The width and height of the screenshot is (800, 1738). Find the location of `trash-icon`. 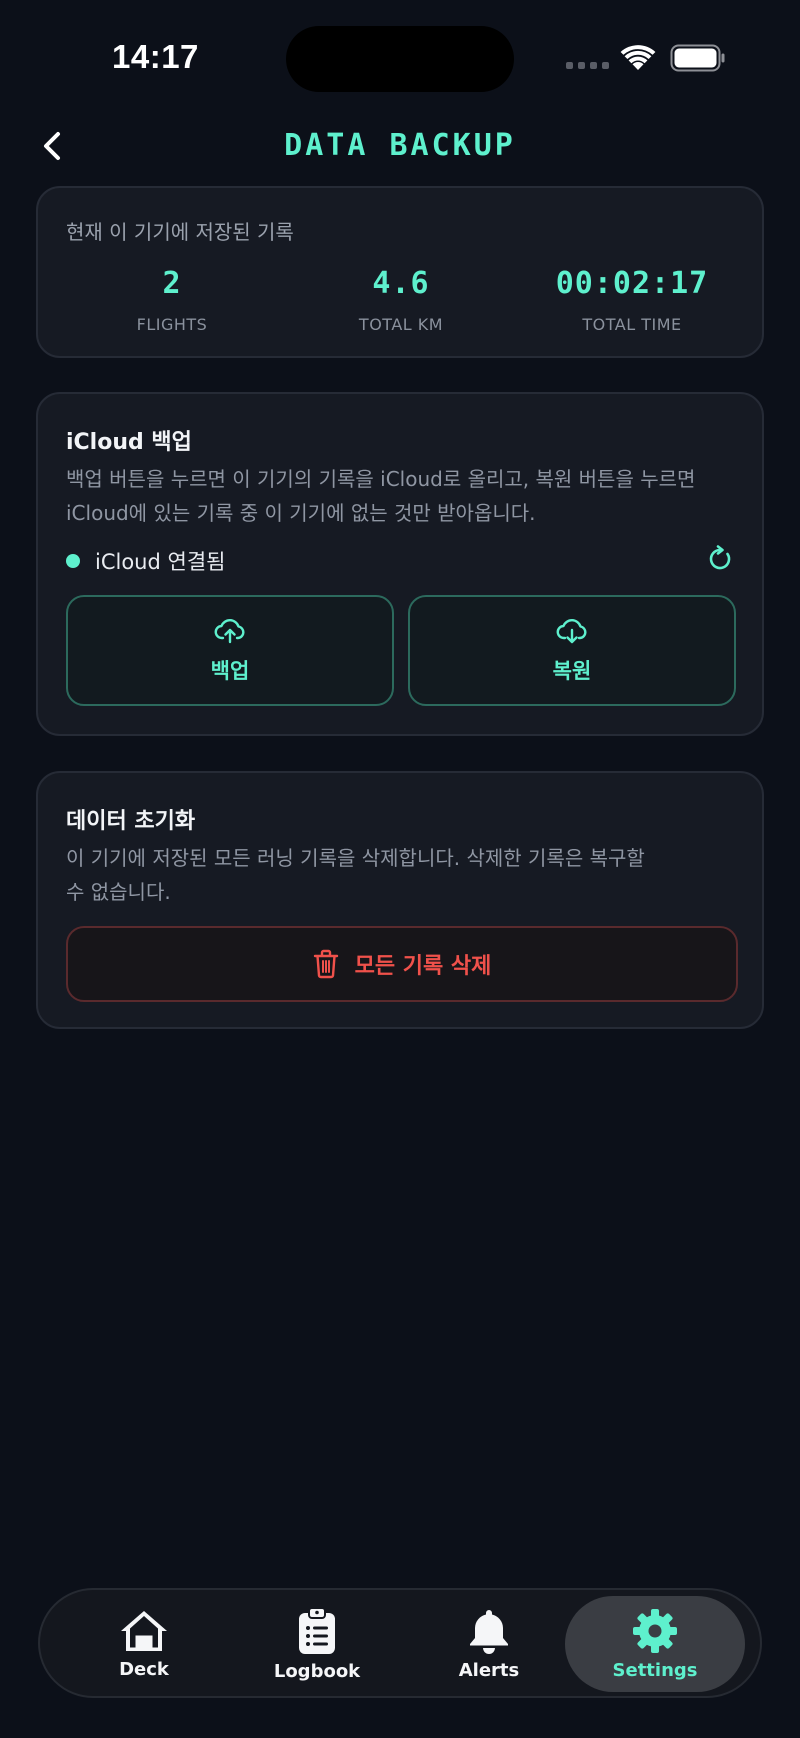

trash-icon is located at coordinates (325, 964).